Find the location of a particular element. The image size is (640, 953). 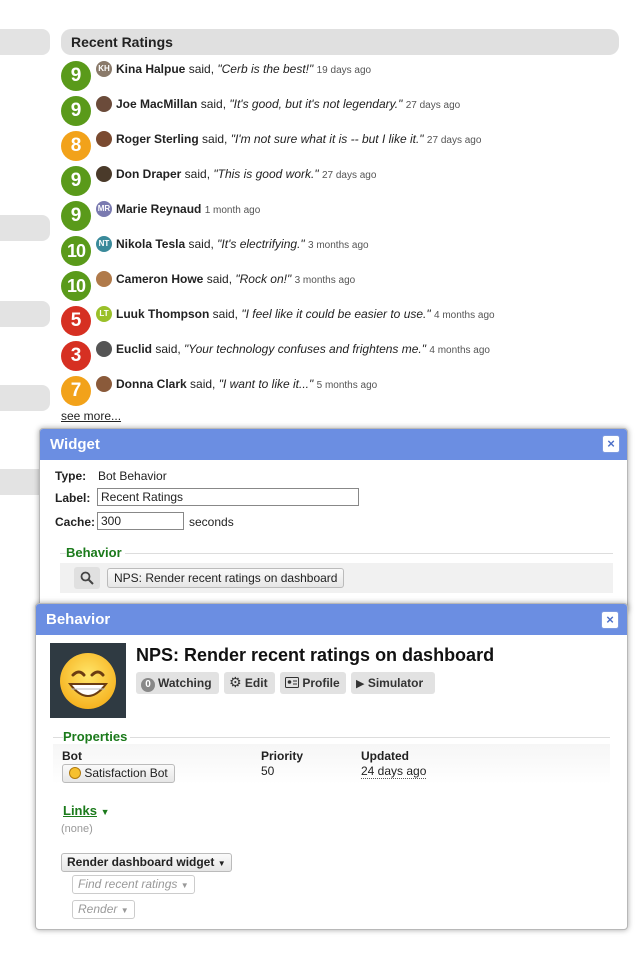

rating-quote: "Cerb is the best!" is located at coordinates (265, 69).